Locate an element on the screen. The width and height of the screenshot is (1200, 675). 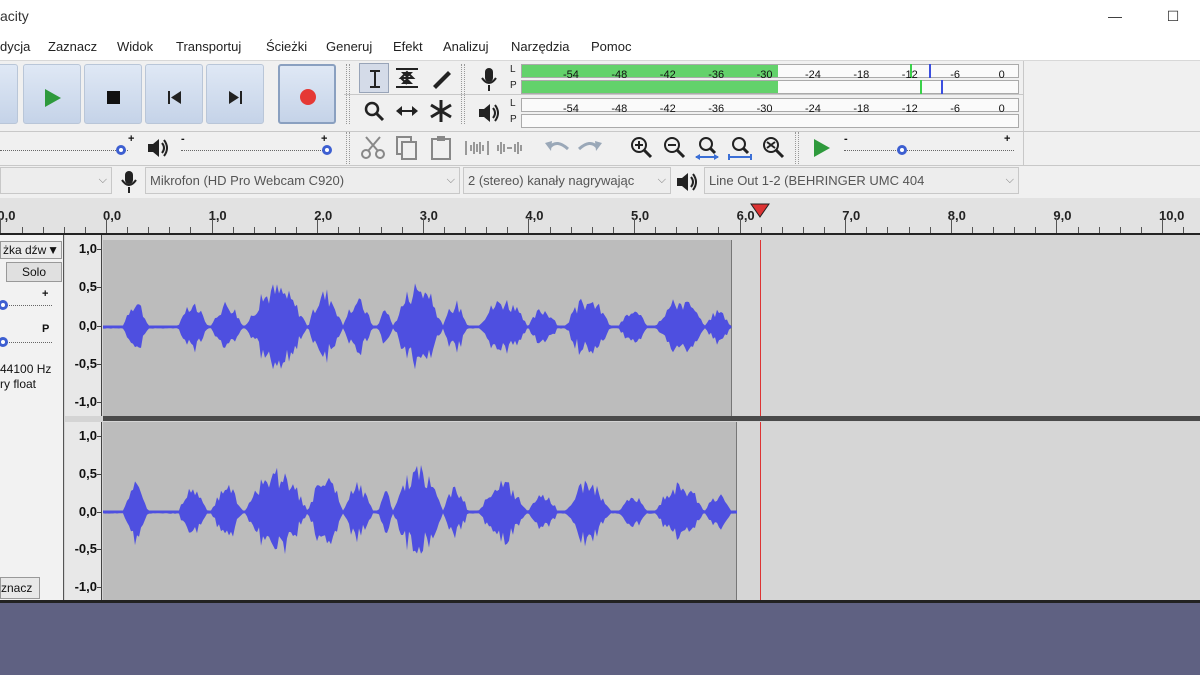
meter-tick-label: -48 is located at coordinates (619, 109).